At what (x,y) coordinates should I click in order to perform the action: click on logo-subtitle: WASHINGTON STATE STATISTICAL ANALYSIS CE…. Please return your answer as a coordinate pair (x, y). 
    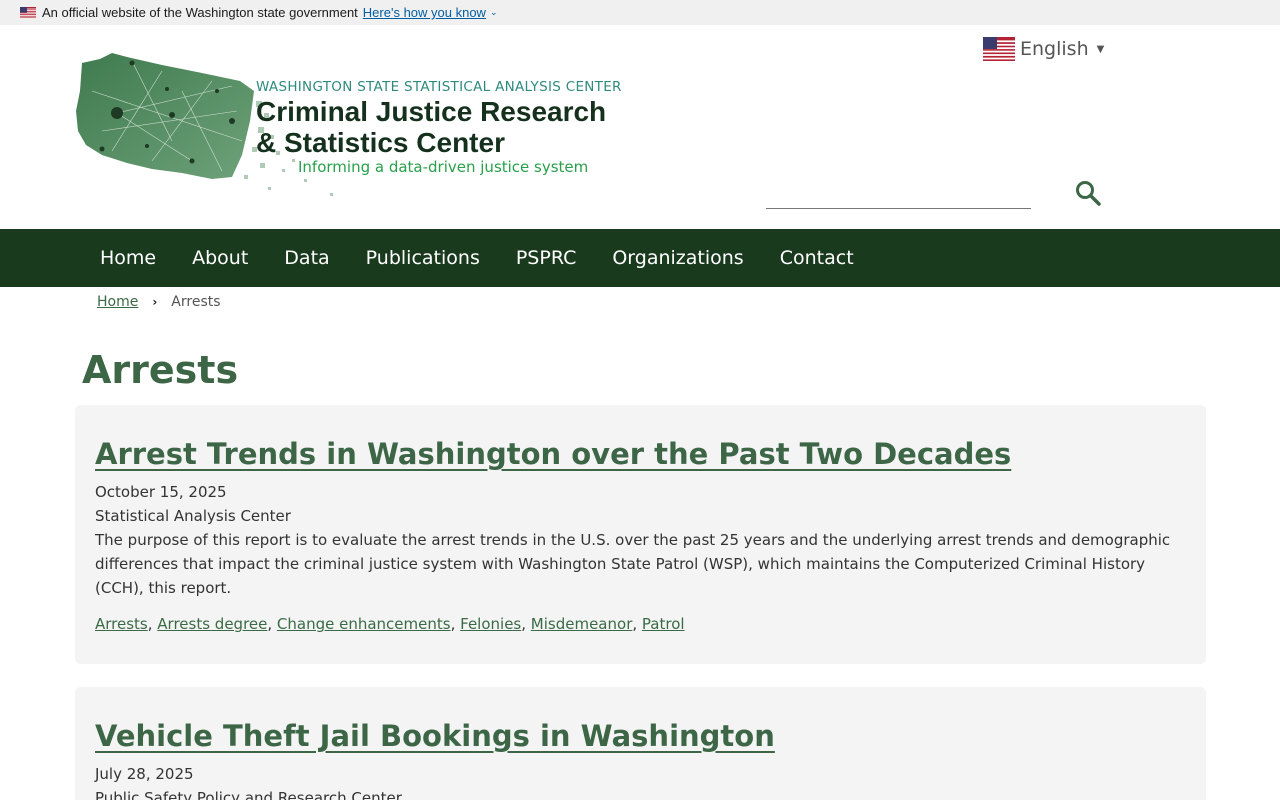
    Looking at the image, I should click on (439, 87).